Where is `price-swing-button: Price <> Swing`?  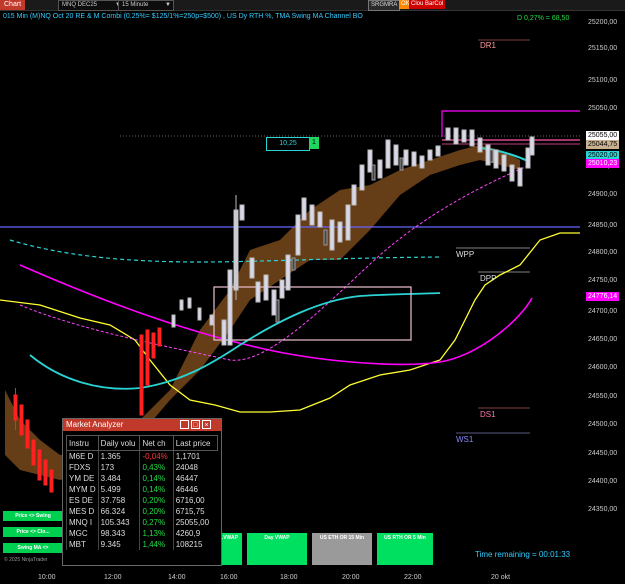
price-swing-button: Price <> Swing is located at coordinates (33, 516).